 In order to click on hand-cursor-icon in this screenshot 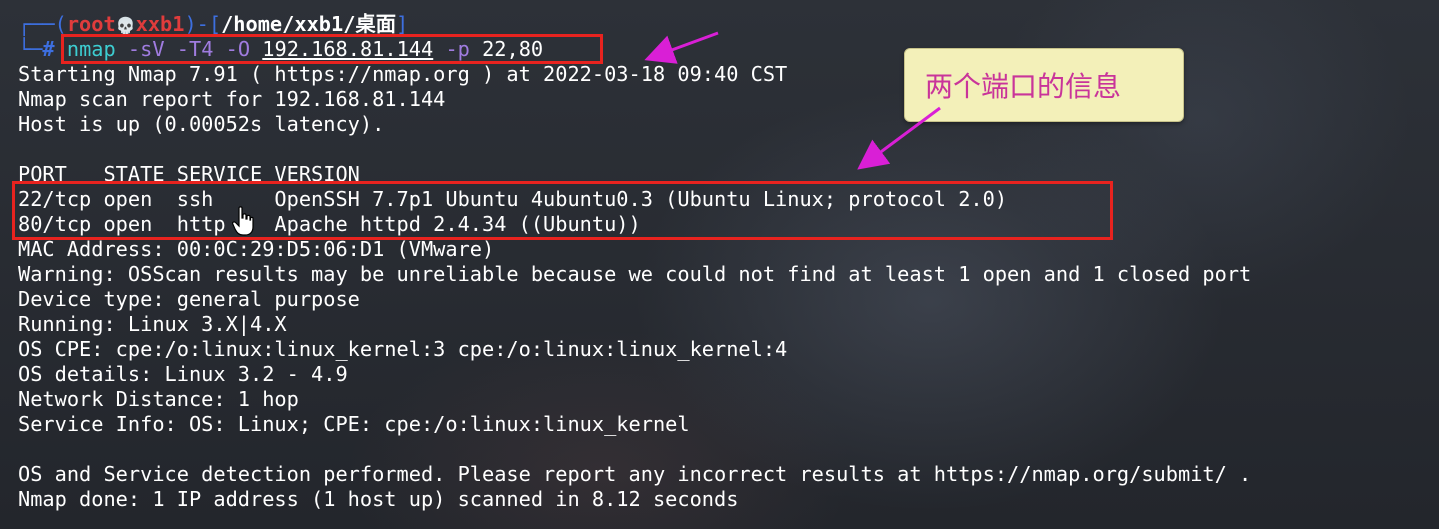, I will do `click(243, 221)`.